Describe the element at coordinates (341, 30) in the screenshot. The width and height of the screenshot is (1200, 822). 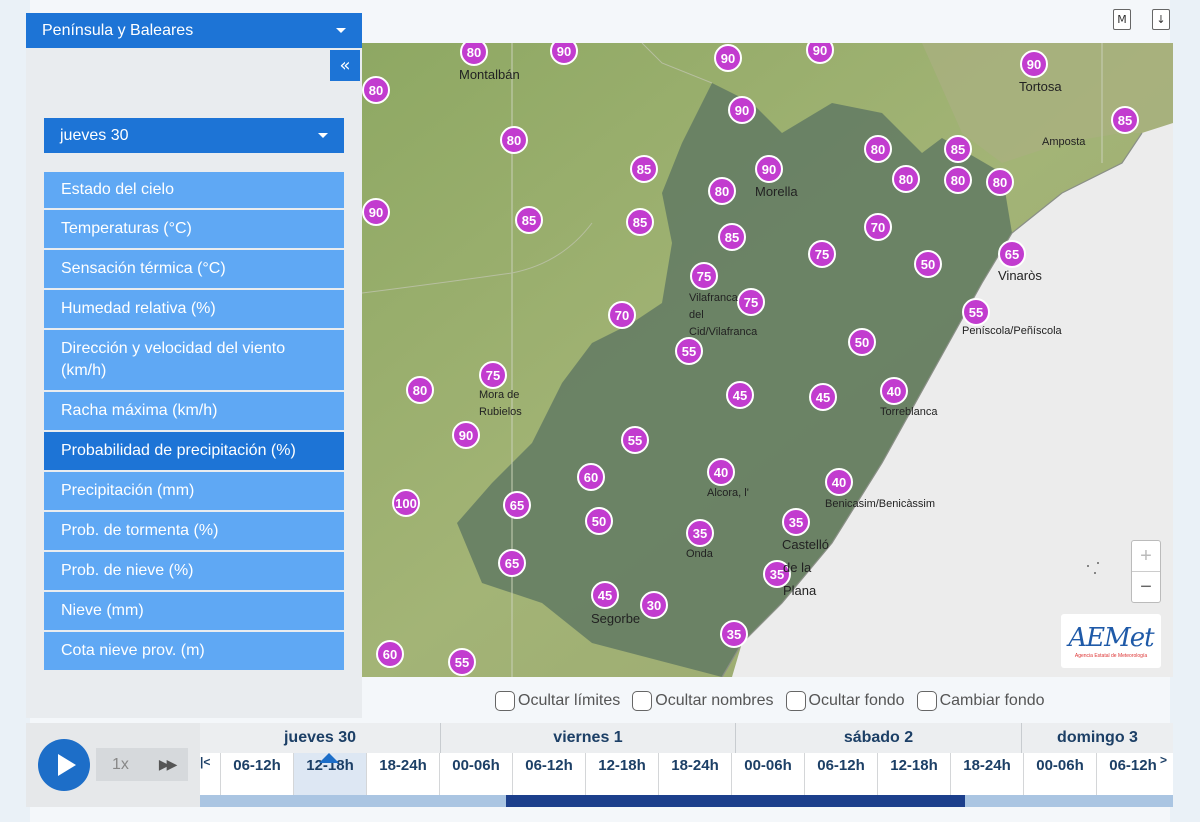
I see `chevron-down-icon` at that location.